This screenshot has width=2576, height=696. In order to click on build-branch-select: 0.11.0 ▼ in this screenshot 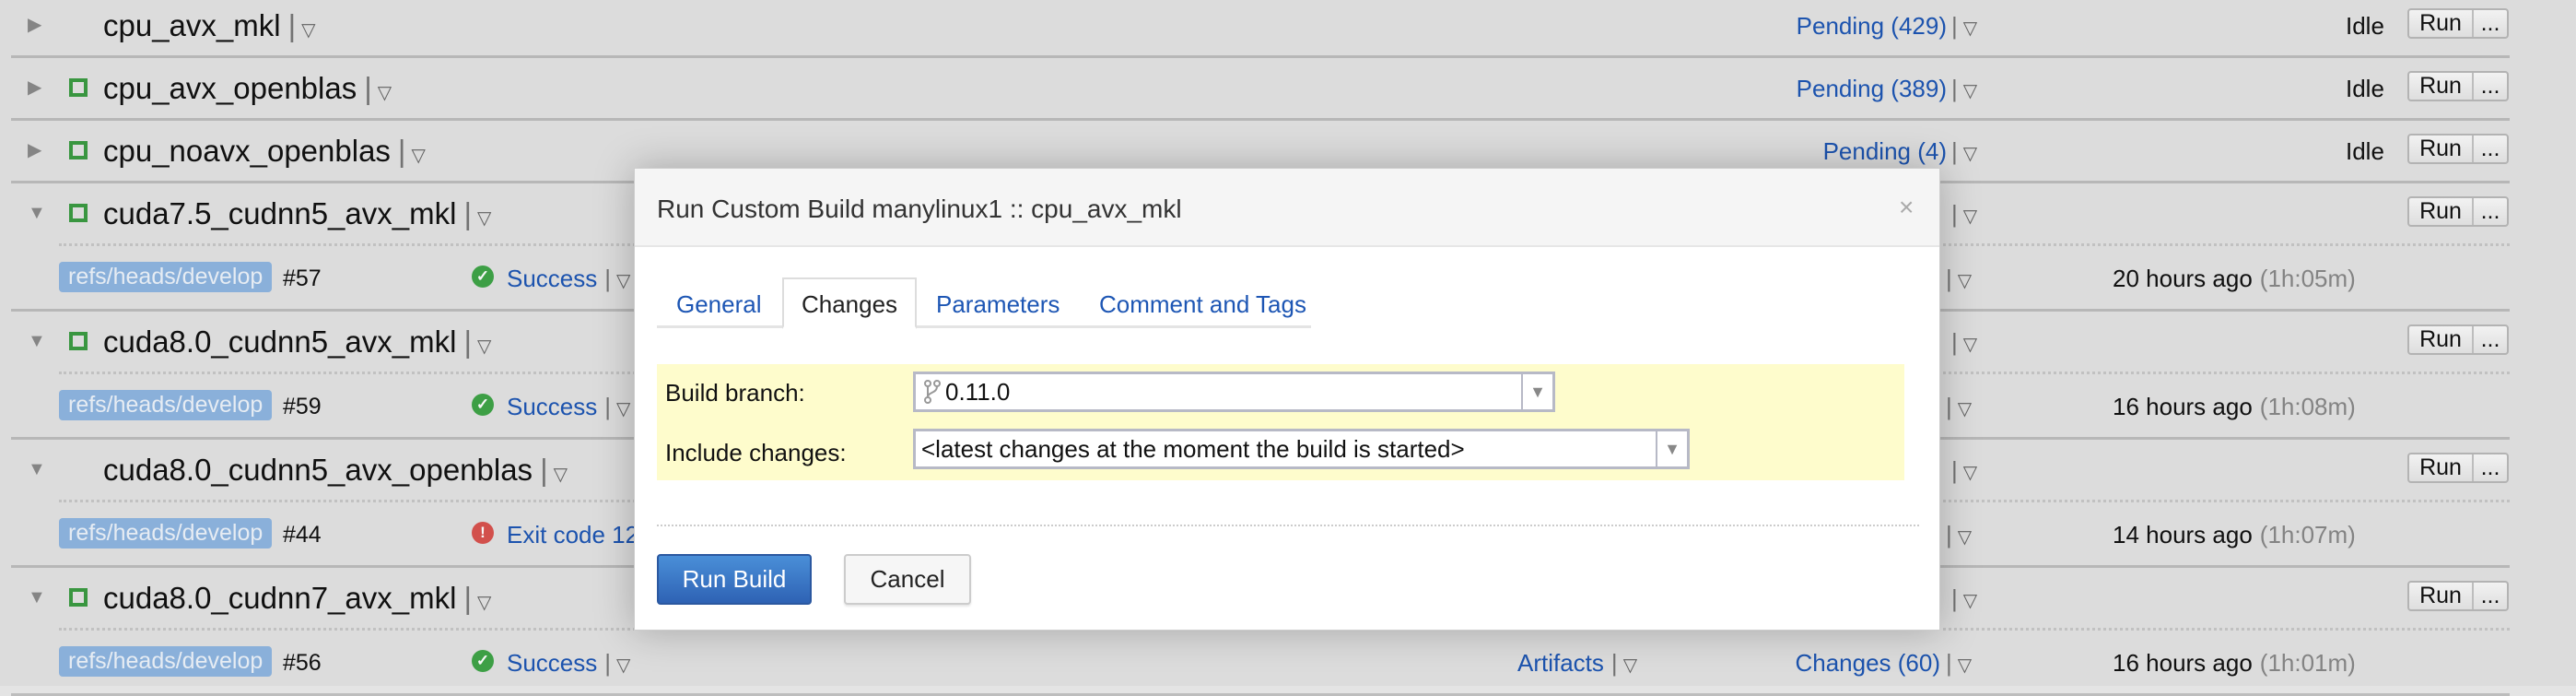, I will do `click(1234, 392)`.